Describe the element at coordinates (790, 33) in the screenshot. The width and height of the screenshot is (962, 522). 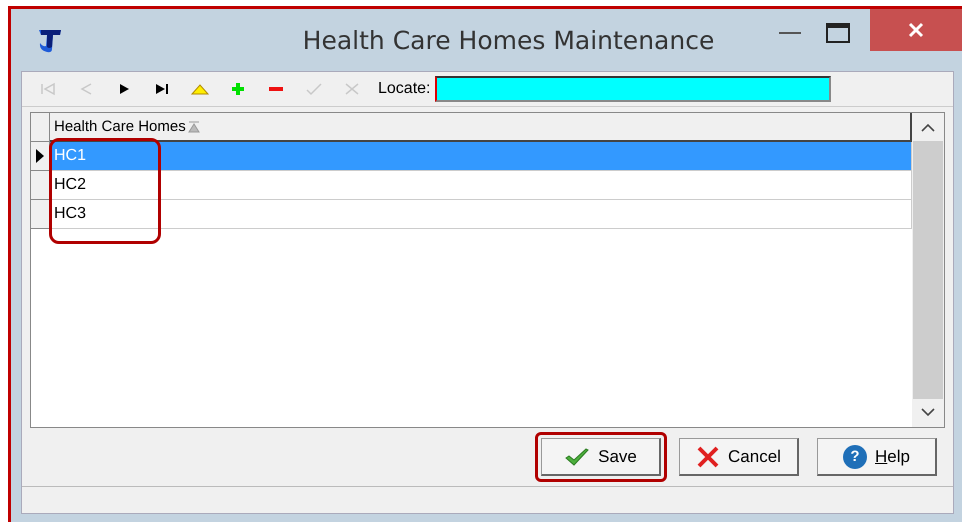
I see `minimize-icon` at that location.